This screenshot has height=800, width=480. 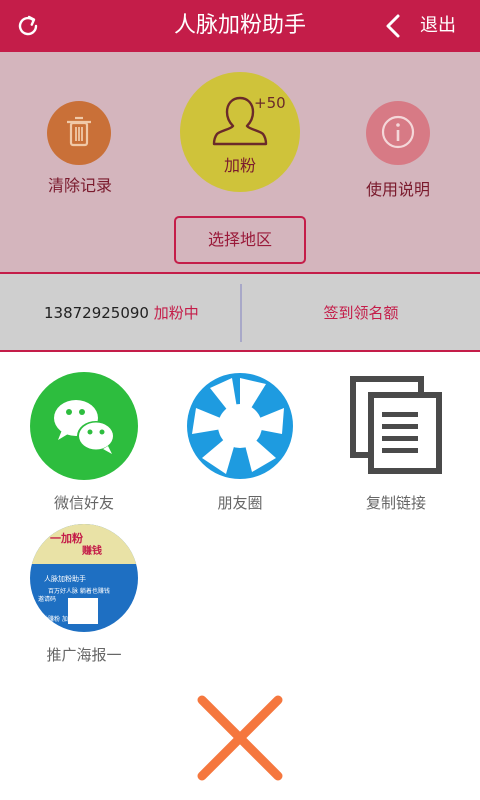 What do you see at coordinates (66, 538) in the screenshot?
I see `poster-headline: 一加粉` at bounding box center [66, 538].